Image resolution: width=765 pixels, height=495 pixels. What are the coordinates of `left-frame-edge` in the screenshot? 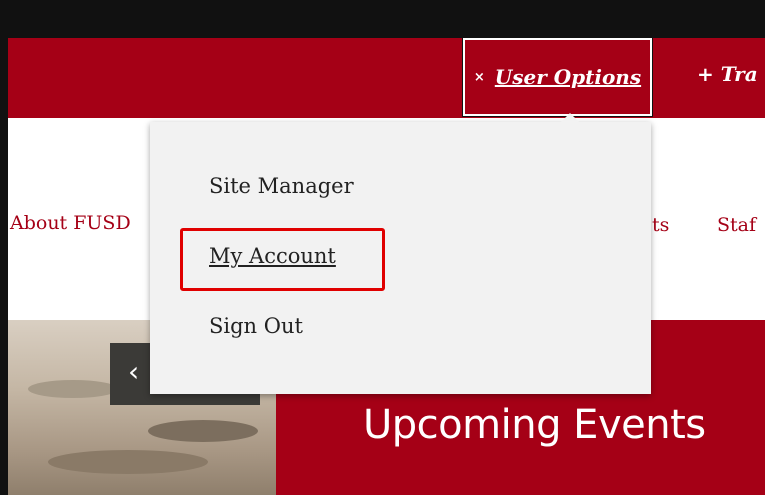 It's located at (4, 247).